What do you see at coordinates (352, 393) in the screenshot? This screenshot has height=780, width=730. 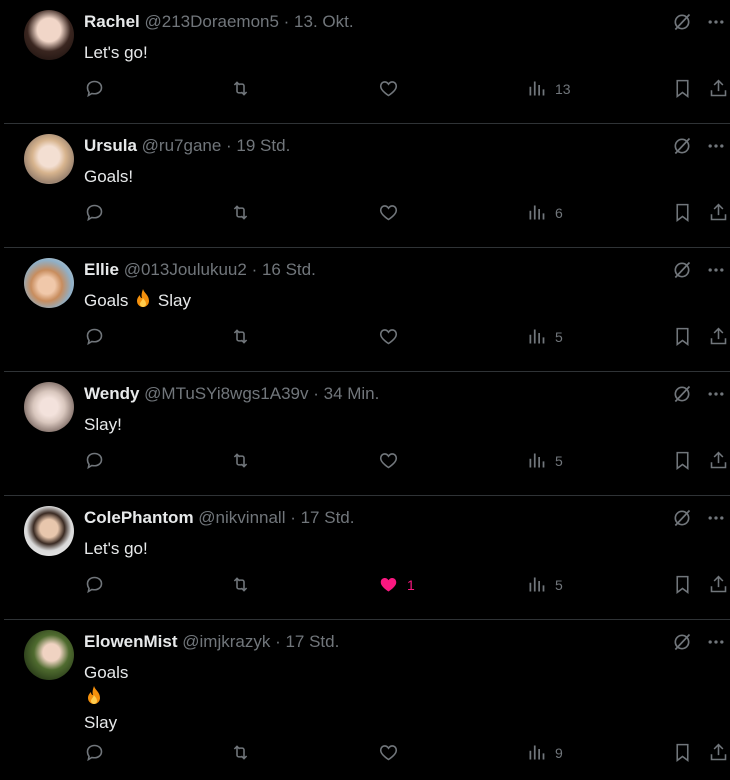 I see `timestamp: 34 Min.` at bounding box center [352, 393].